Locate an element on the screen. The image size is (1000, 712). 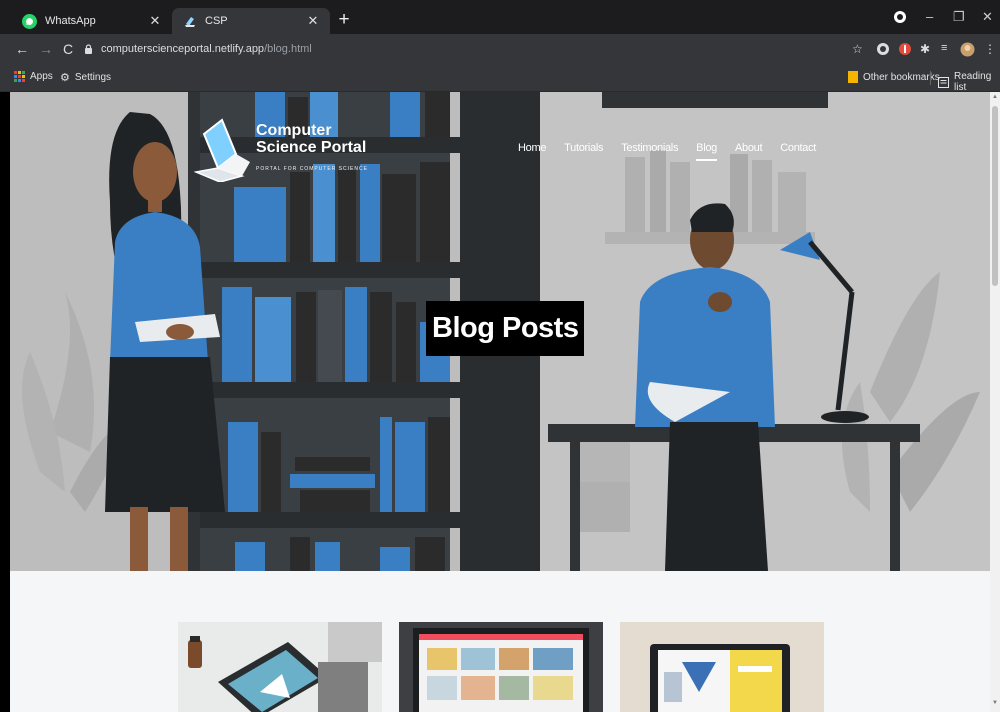
nav-tutorials: Tutorials is located at coordinates (583, 148).